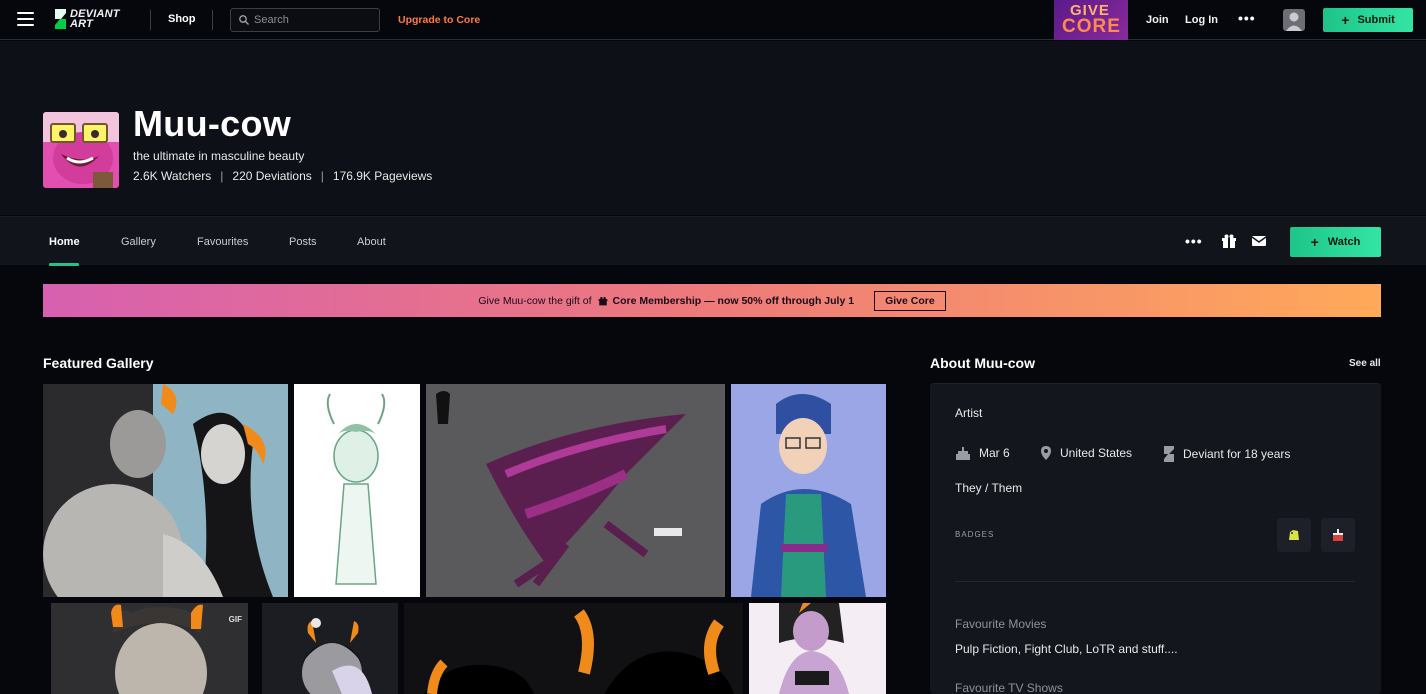  What do you see at coordinates (439, 20) in the screenshot?
I see `upgrade-to-core-link: Upgrade to Core` at bounding box center [439, 20].